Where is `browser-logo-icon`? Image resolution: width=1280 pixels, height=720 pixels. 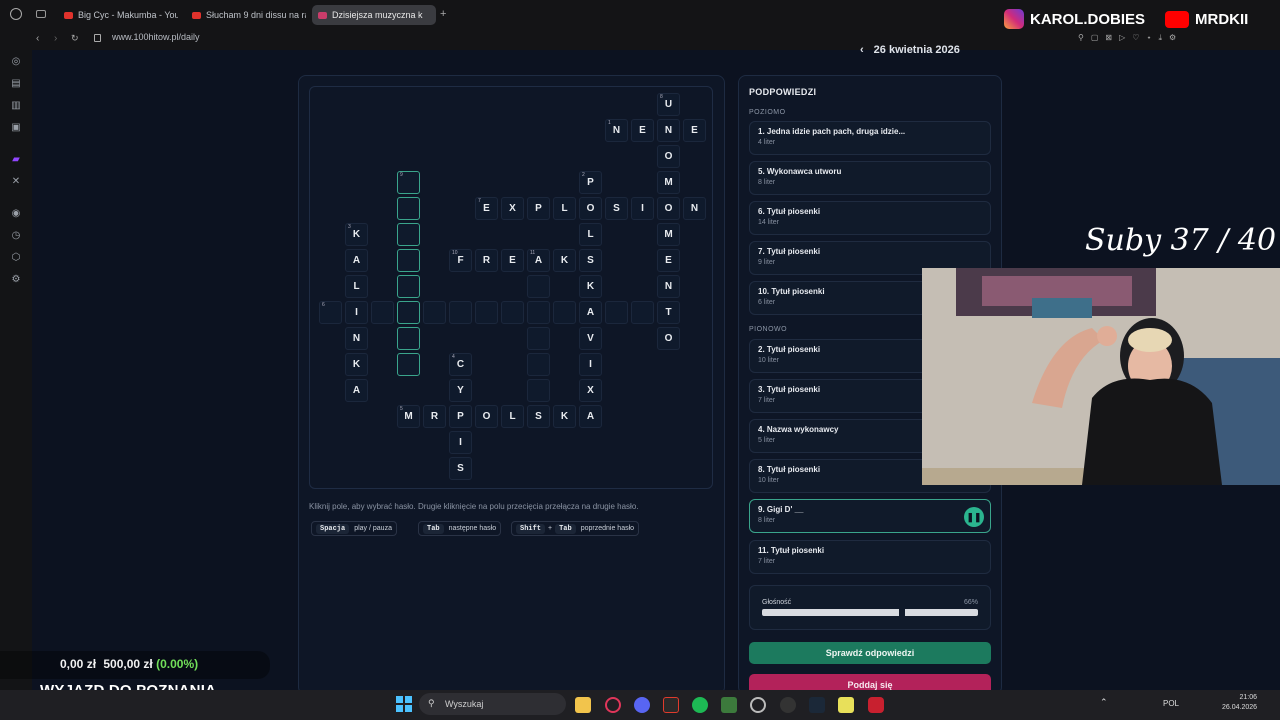 browser-logo-icon is located at coordinates (16, 14).